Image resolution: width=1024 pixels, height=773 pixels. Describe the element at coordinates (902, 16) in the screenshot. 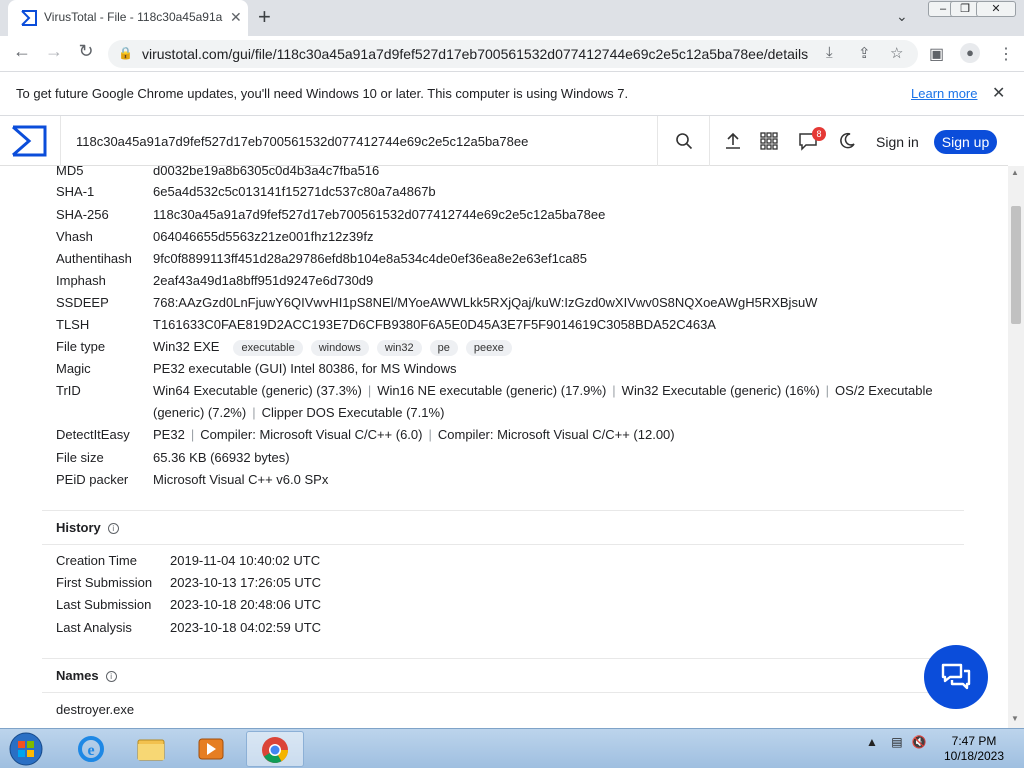

I see `tab-search-chevron-icon: ⌄` at that location.